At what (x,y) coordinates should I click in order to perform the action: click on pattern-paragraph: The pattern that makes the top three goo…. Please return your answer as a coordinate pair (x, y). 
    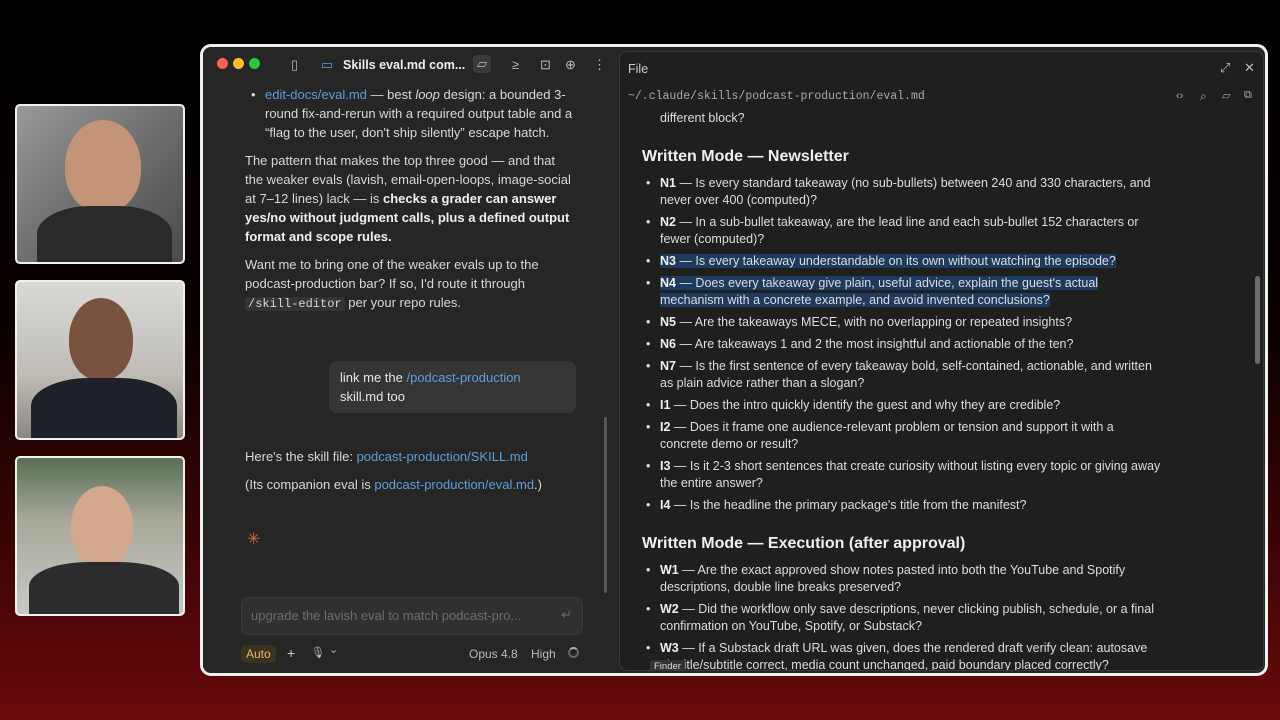
    Looking at the image, I should click on (408, 198).